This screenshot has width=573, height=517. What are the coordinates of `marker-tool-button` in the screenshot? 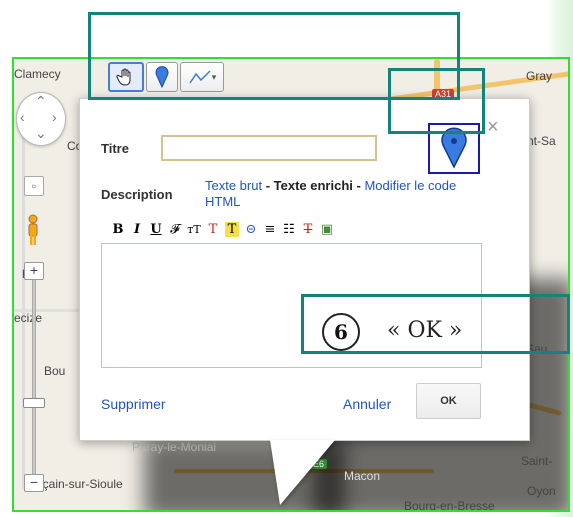 It's located at (162, 77).